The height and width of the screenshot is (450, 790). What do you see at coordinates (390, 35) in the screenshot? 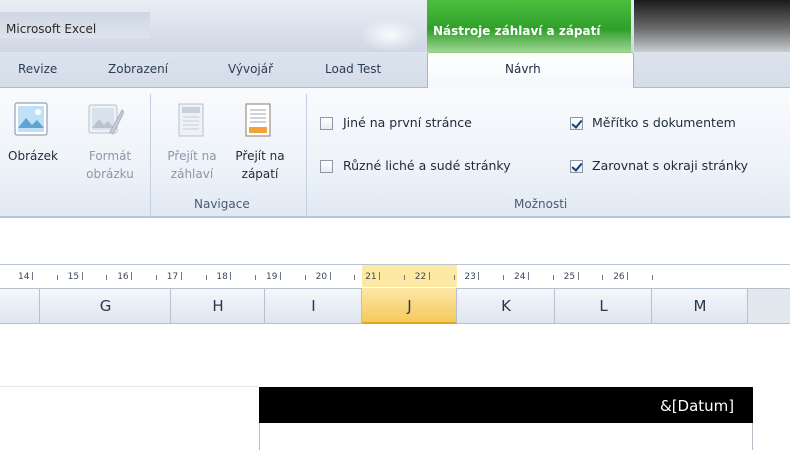
I see `title-glow` at bounding box center [390, 35].